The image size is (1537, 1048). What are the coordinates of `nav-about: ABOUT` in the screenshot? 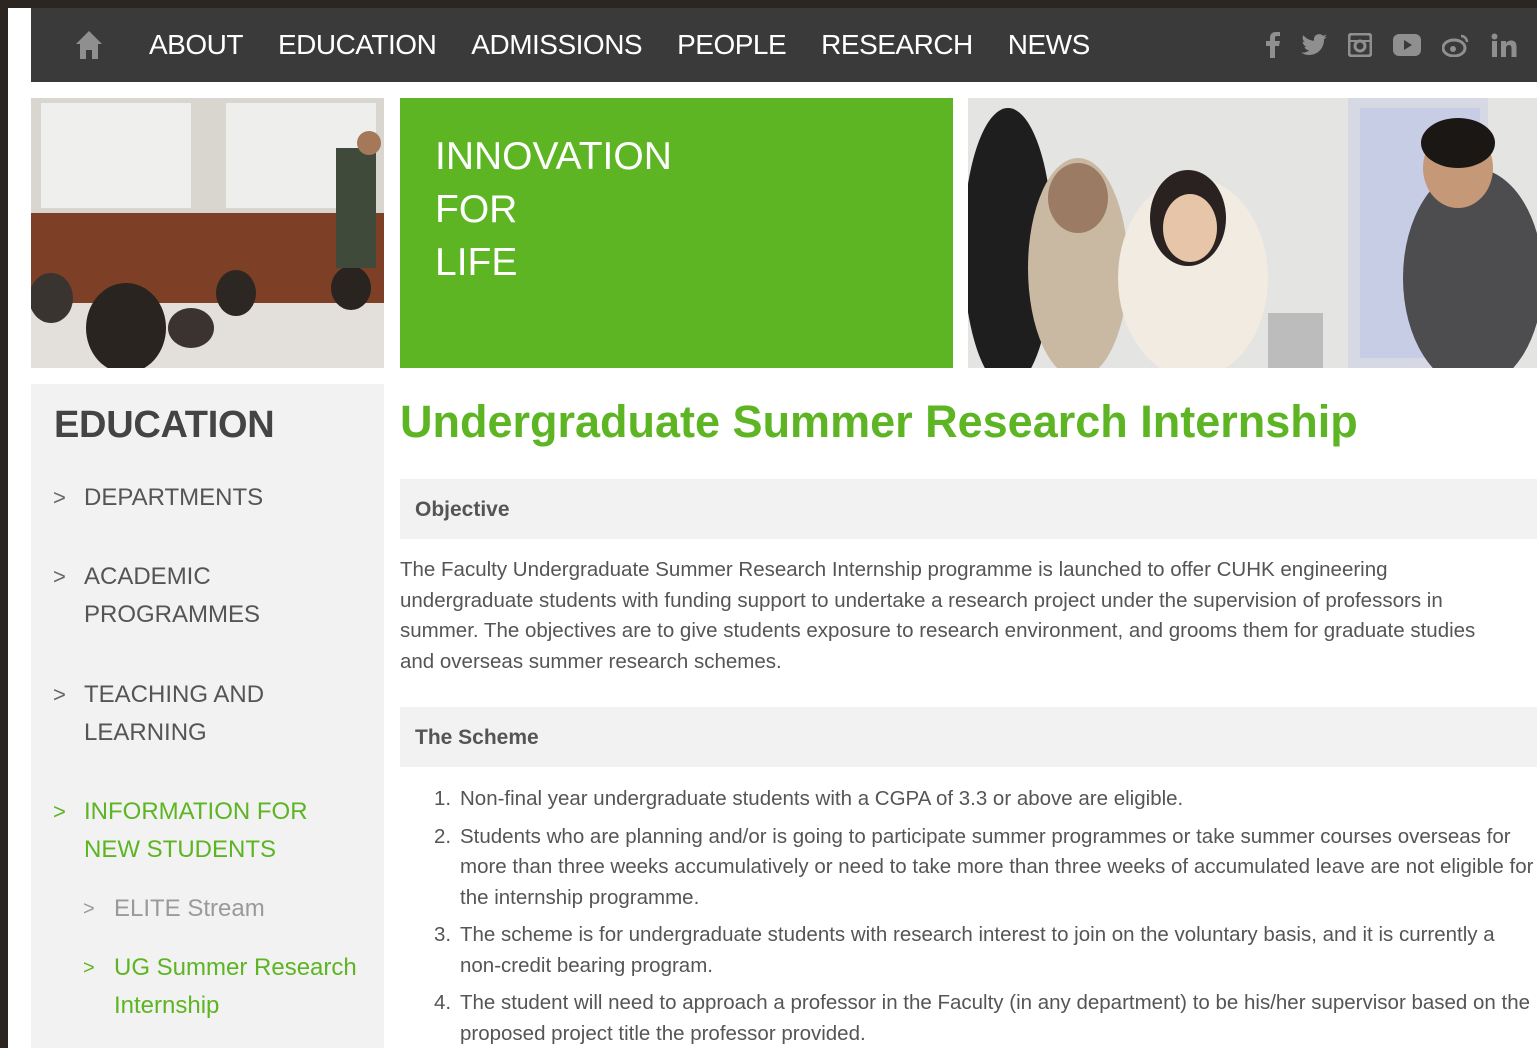 It's located at (196, 45).